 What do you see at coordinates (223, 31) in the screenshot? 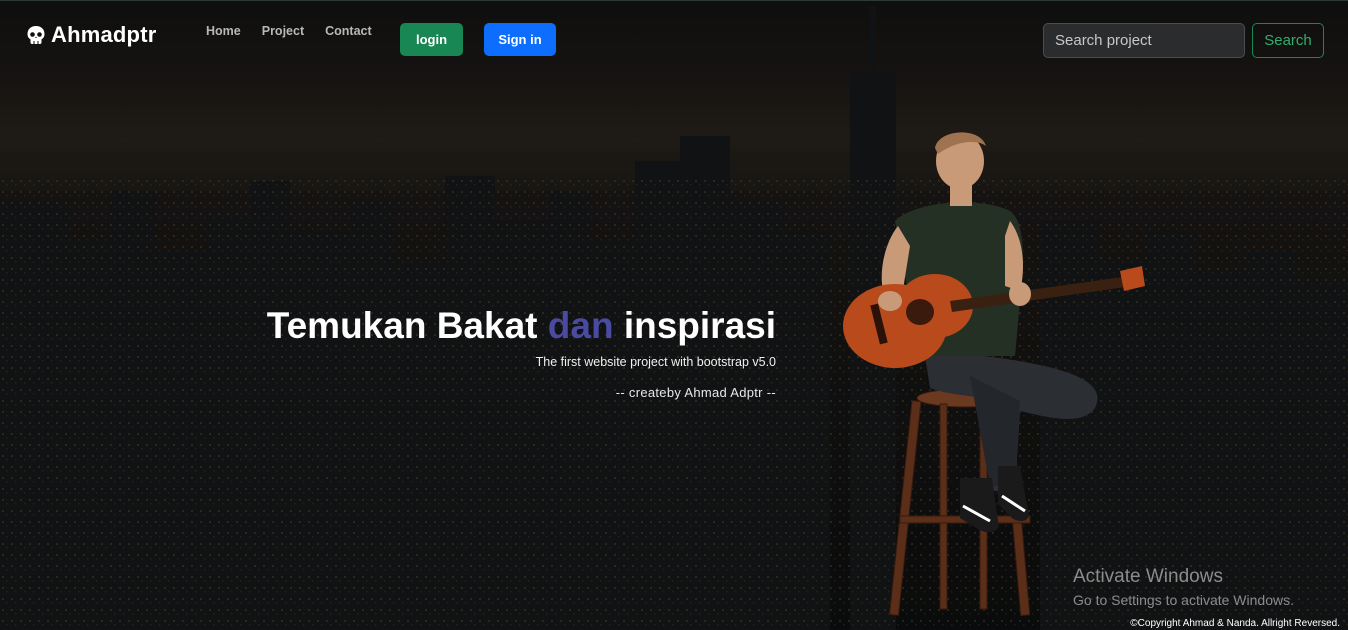
I see `nav-home: Home` at bounding box center [223, 31].